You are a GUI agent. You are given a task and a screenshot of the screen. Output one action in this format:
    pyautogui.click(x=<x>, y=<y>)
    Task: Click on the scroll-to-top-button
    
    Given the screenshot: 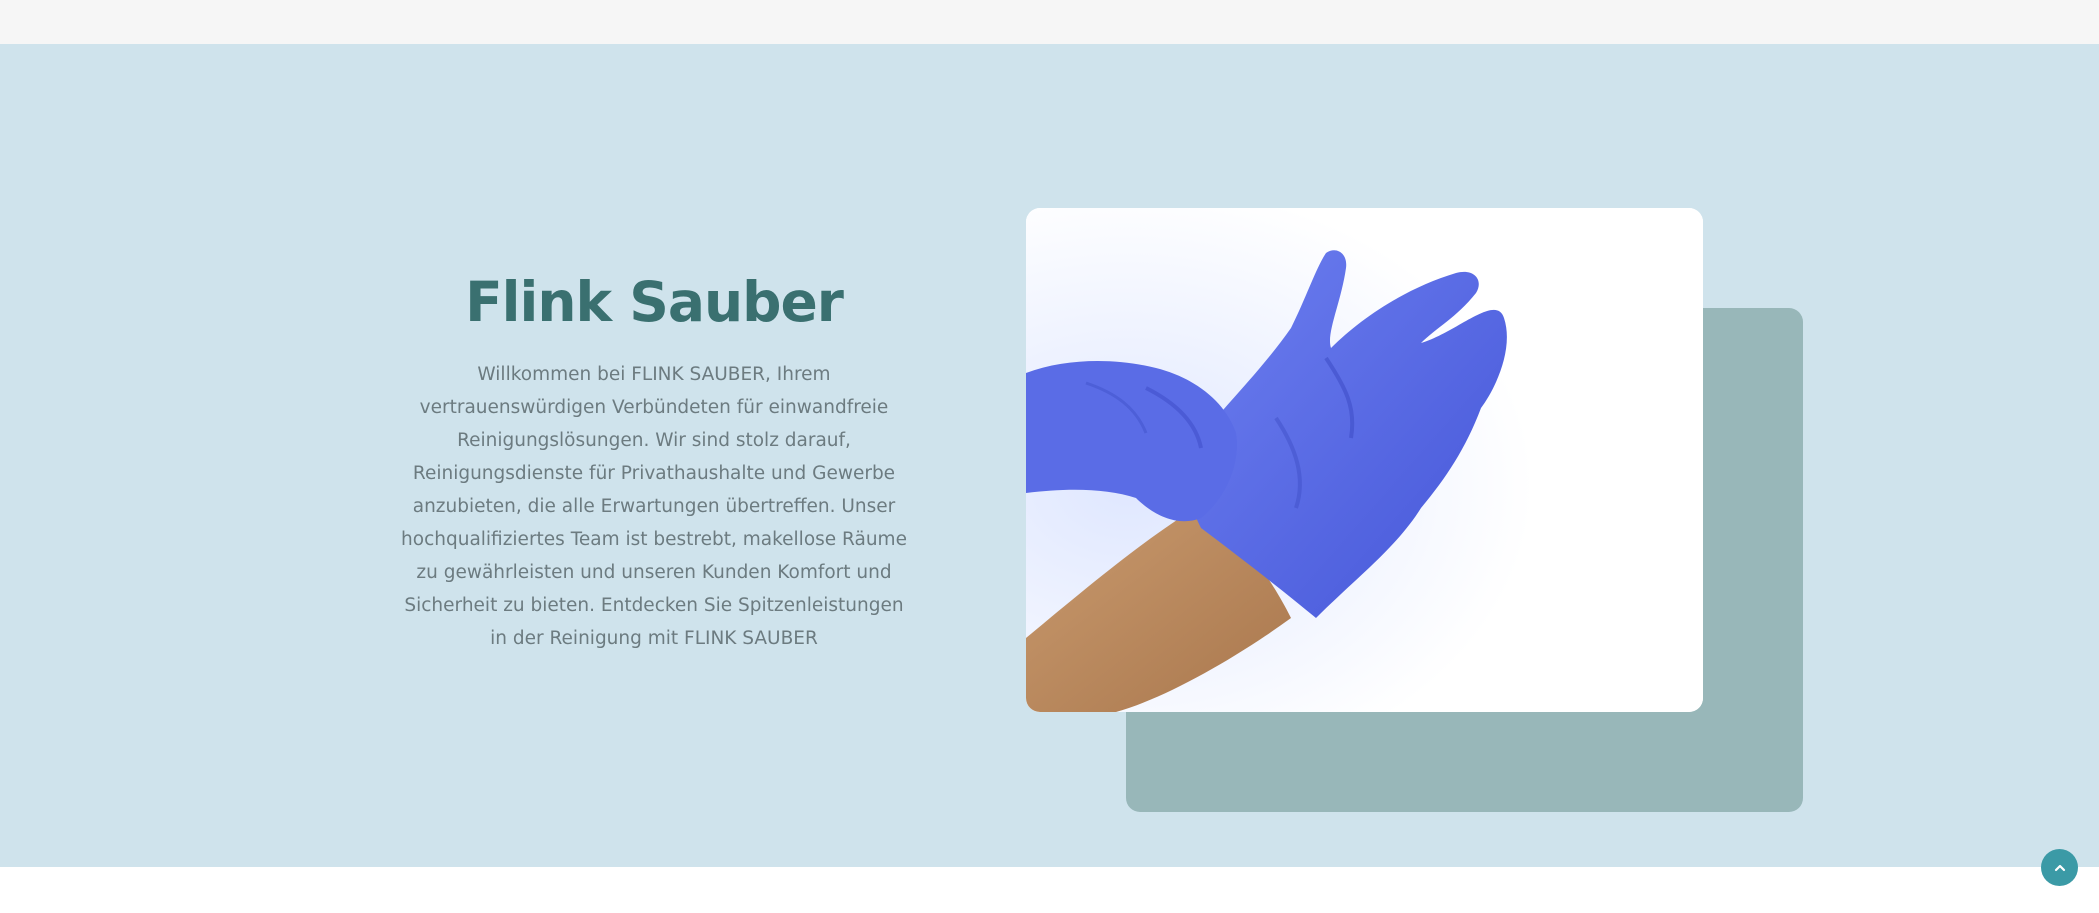 What is the action you would take?
    pyautogui.click(x=2059, y=867)
    